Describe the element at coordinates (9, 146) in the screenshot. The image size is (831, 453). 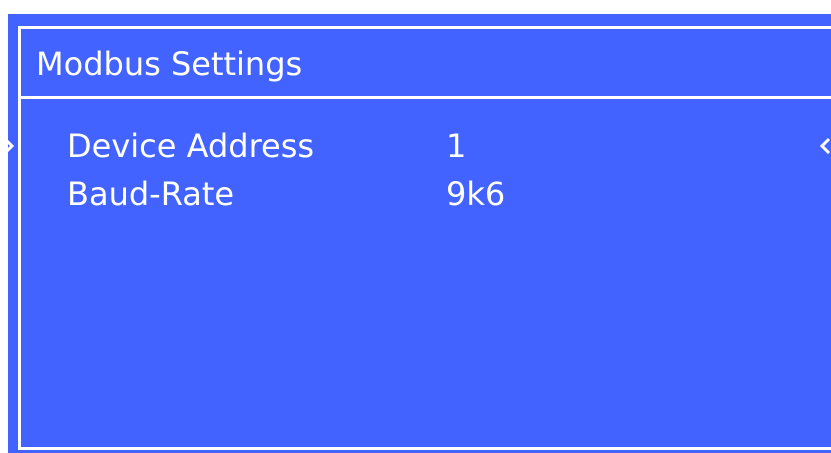
I see `chevron-right-icon` at that location.